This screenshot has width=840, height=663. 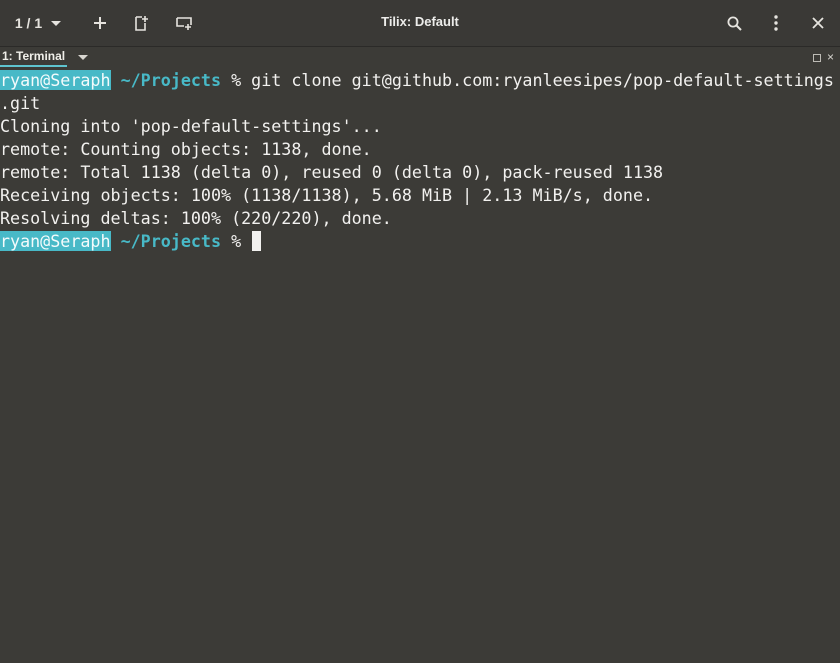 What do you see at coordinates (830, 57) in the screenshot?
I see `close-icon: ×` at bounding box center [830, 57].